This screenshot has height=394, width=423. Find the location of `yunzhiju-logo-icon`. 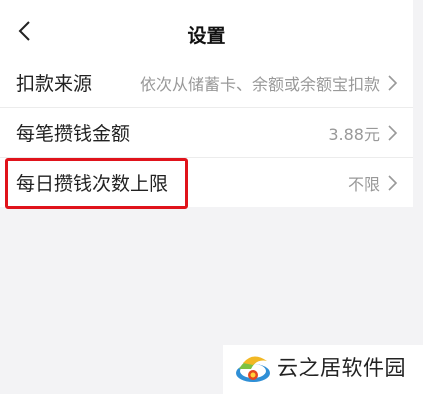

yunzhiju-logo-icon is located at coordinates (253, 369).